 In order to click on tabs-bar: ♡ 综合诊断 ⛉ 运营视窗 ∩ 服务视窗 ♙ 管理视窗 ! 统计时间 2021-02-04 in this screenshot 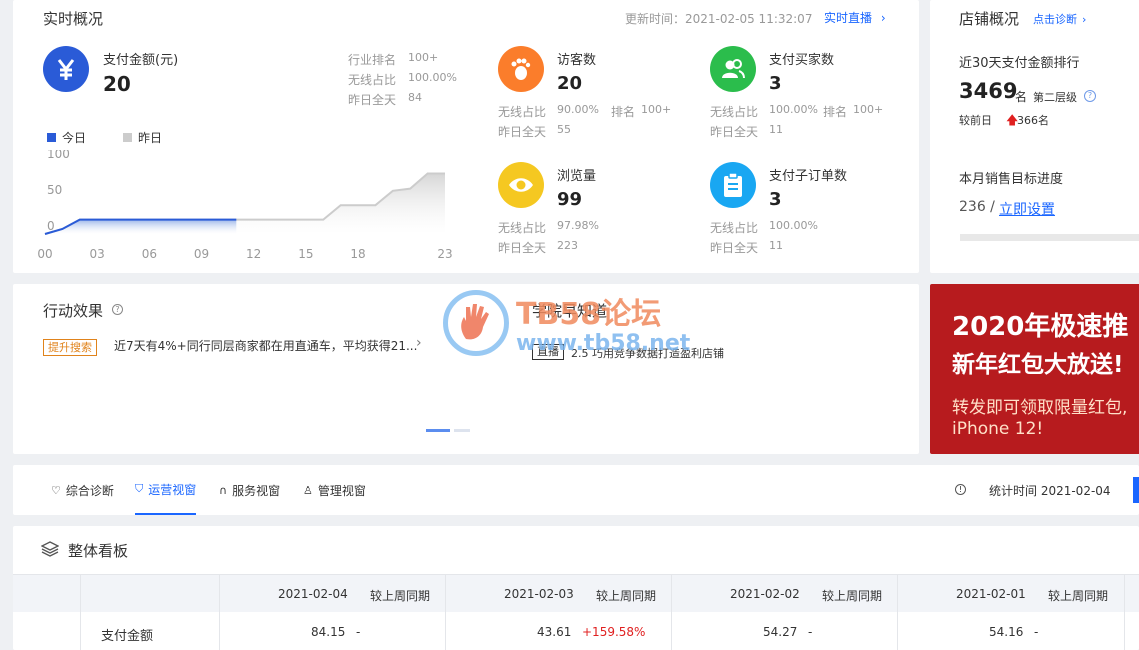, I will do `click(576, 490)`.